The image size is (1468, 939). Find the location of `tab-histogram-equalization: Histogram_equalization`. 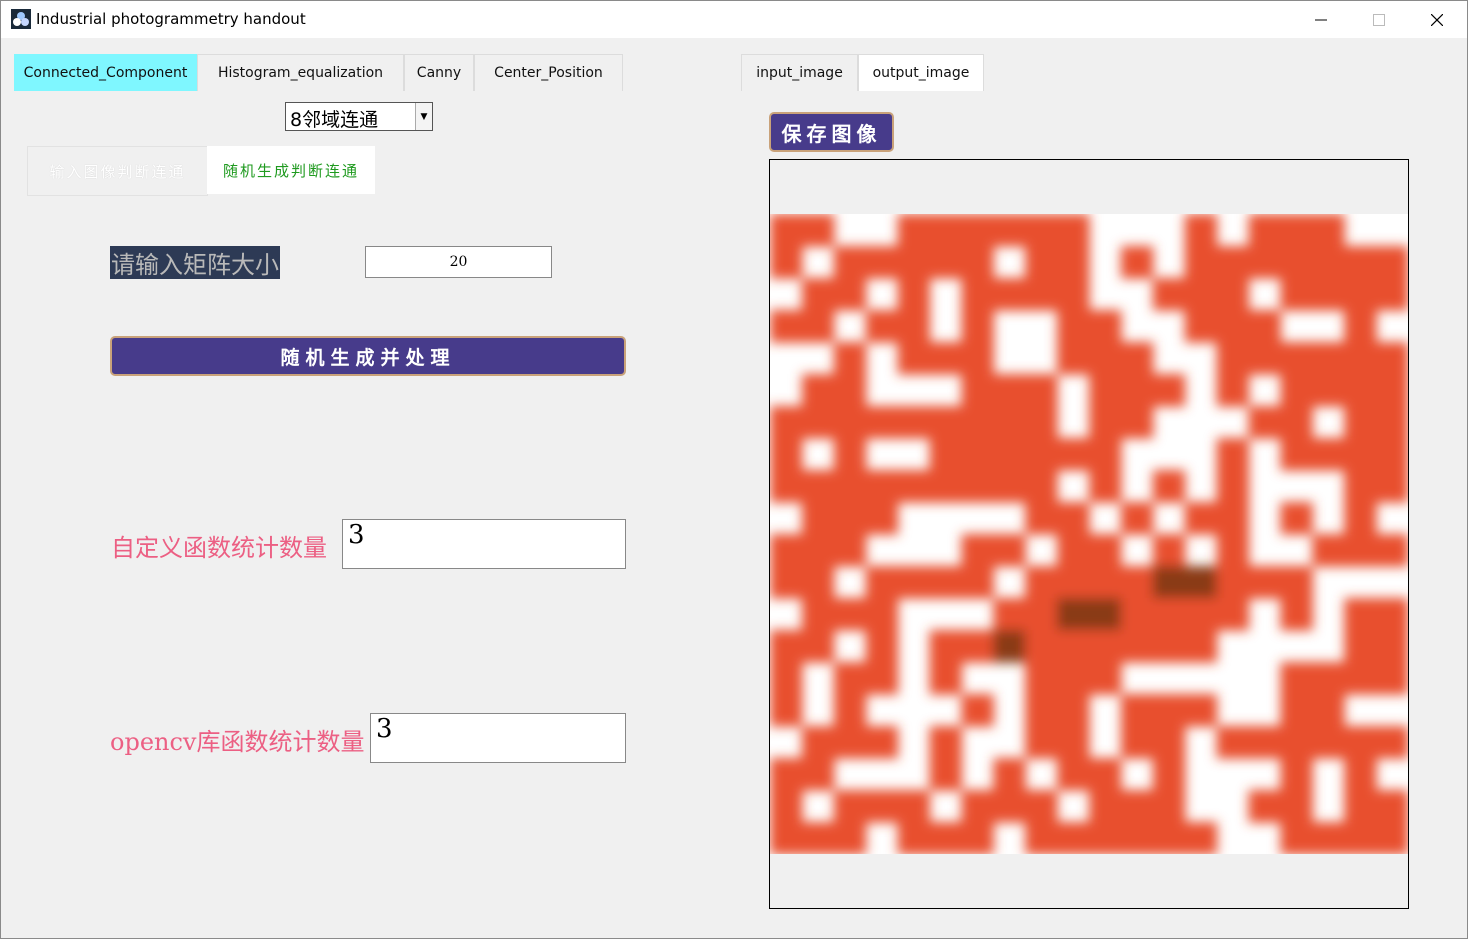

tab-histogram-equalization: Histogram_equalization is located at coordinates (300, 72).